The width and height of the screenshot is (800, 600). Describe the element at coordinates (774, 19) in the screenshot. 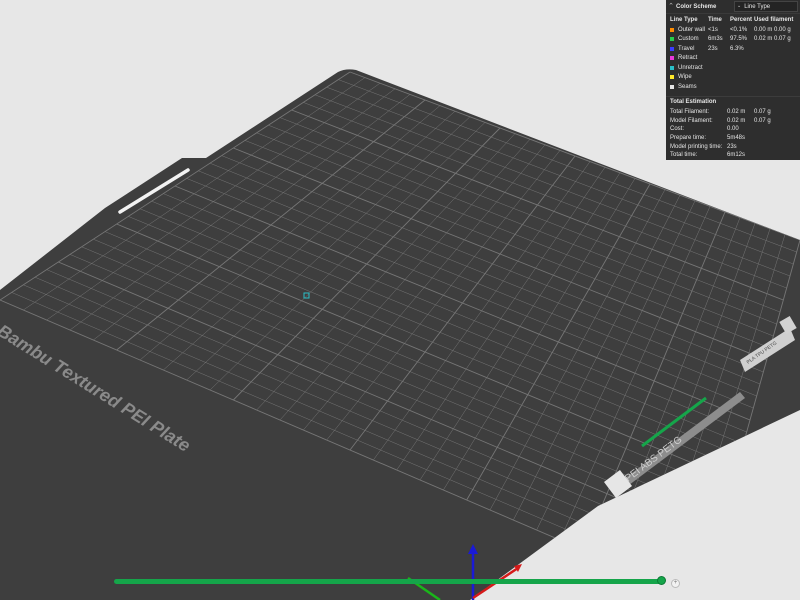

I see `col-used-filament: Used filament` at that location.